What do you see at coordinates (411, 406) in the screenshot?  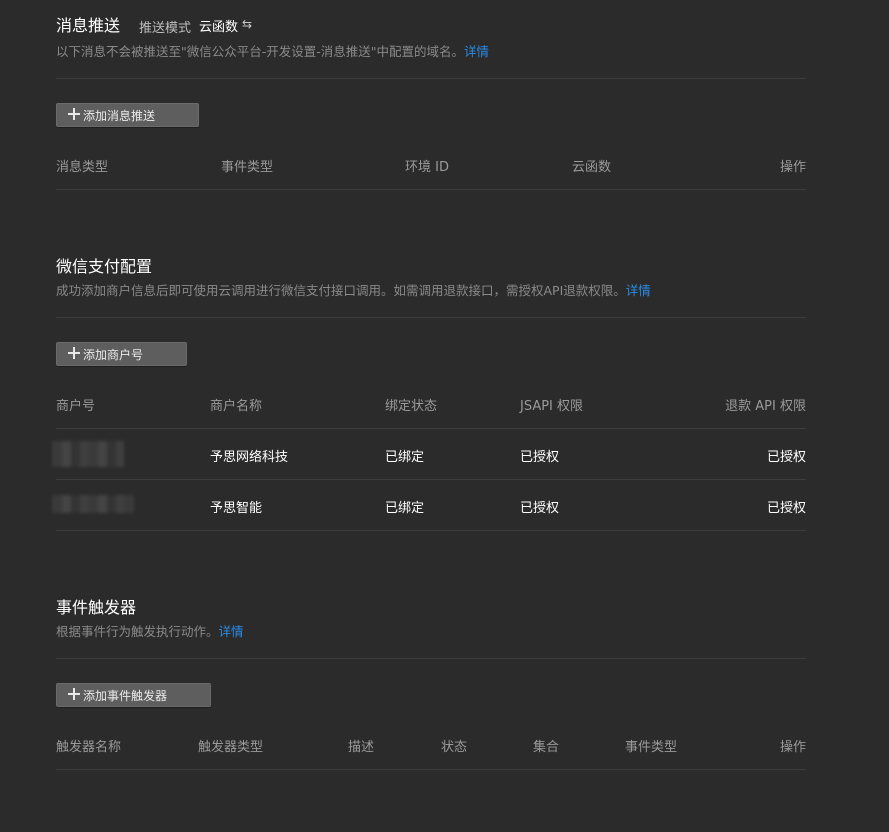 I see `col-bind-status: 绑定状态` at bounding box center [411, 406].